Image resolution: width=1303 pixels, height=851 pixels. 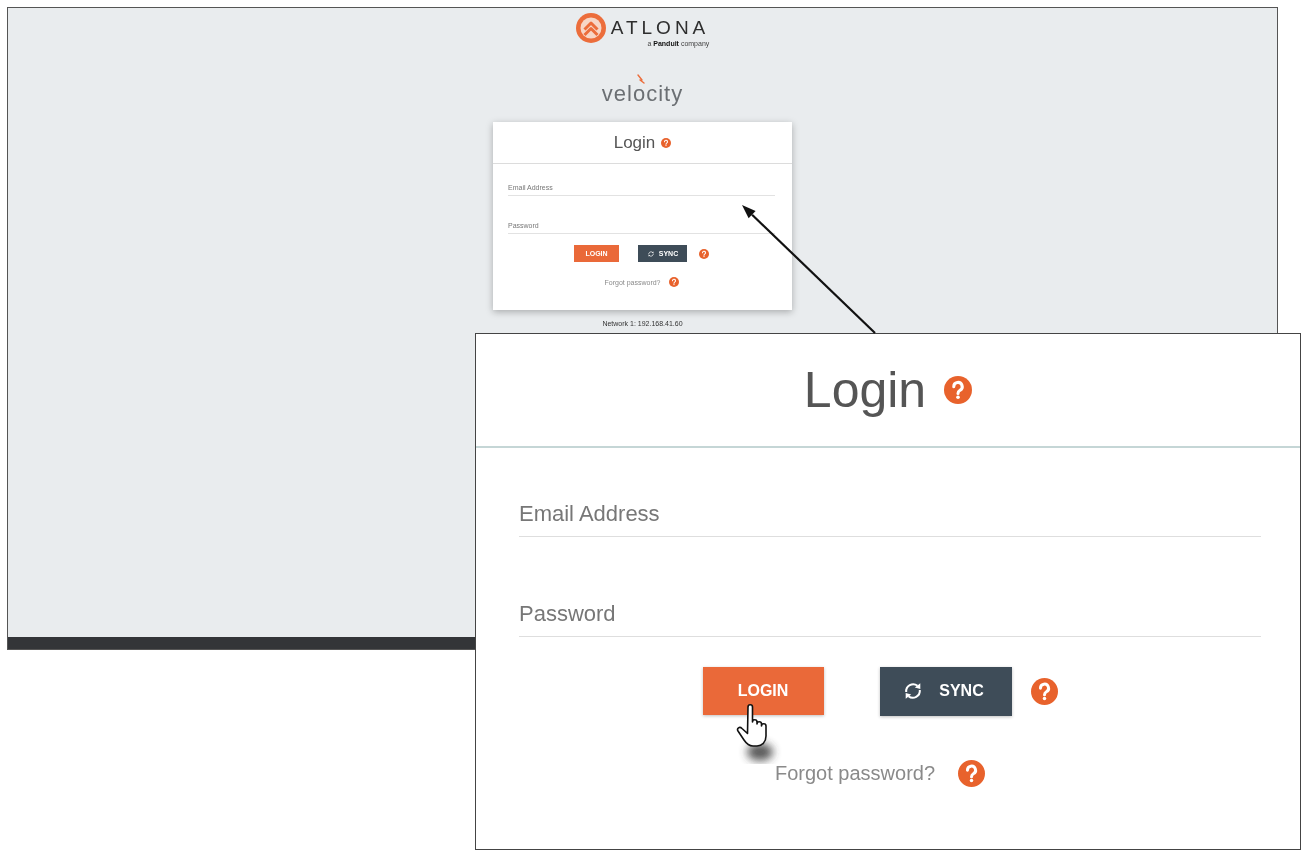 What do you see at coordinates (945, 691) in the screenshot?
I see `sync-button: SYNC` at bounding box center [945, 691].